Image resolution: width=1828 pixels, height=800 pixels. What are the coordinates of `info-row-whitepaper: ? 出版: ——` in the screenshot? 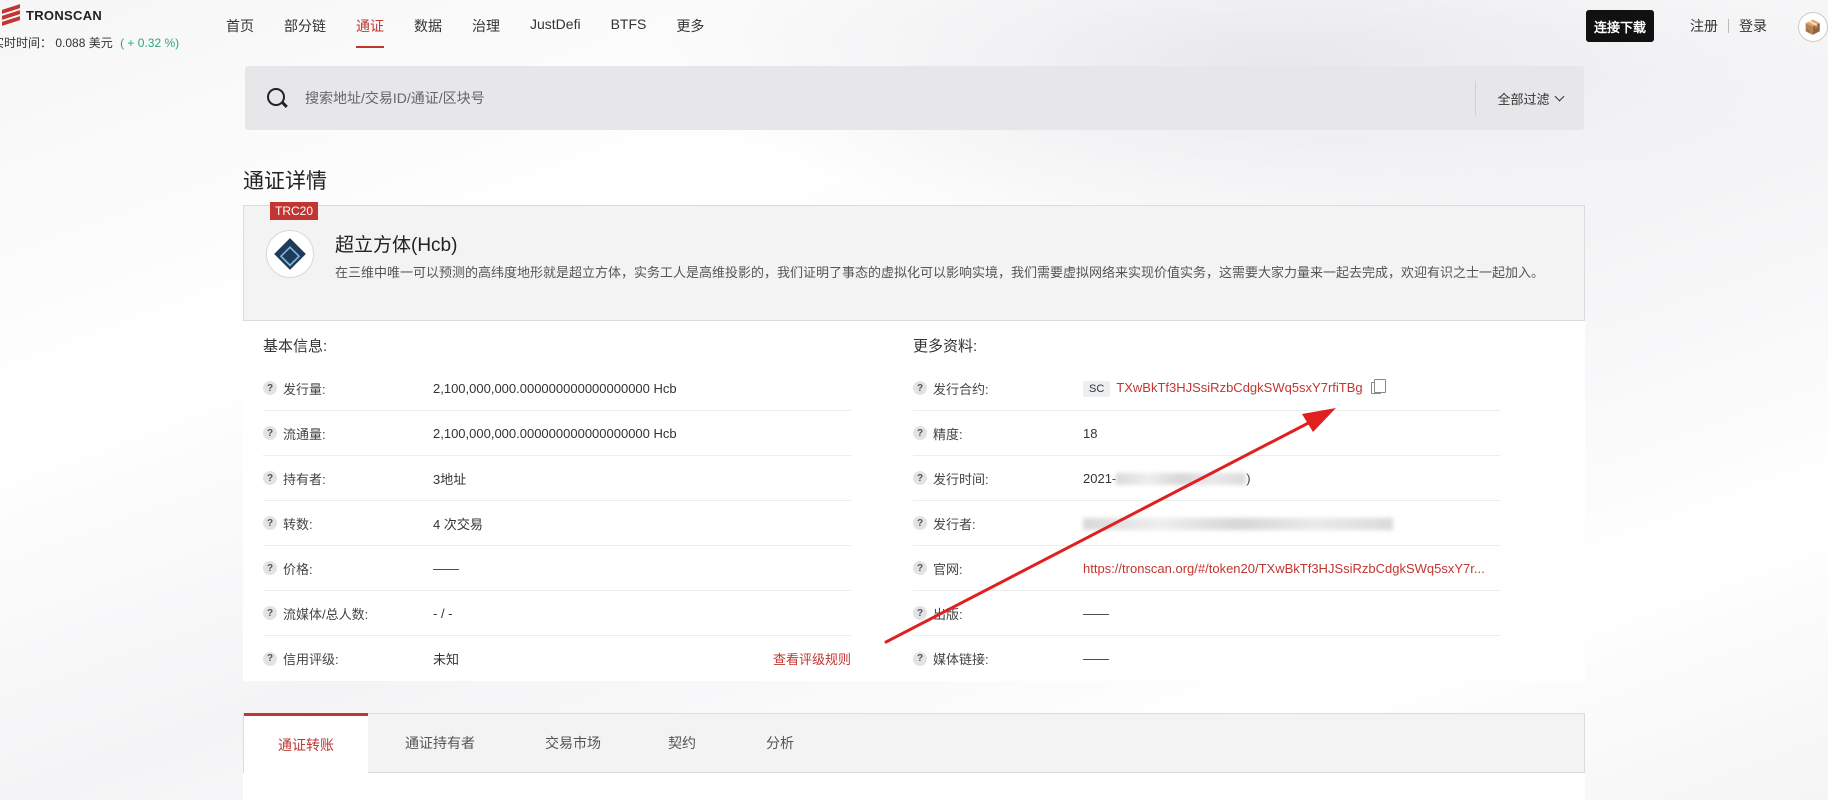 It's located at (1206, 613).